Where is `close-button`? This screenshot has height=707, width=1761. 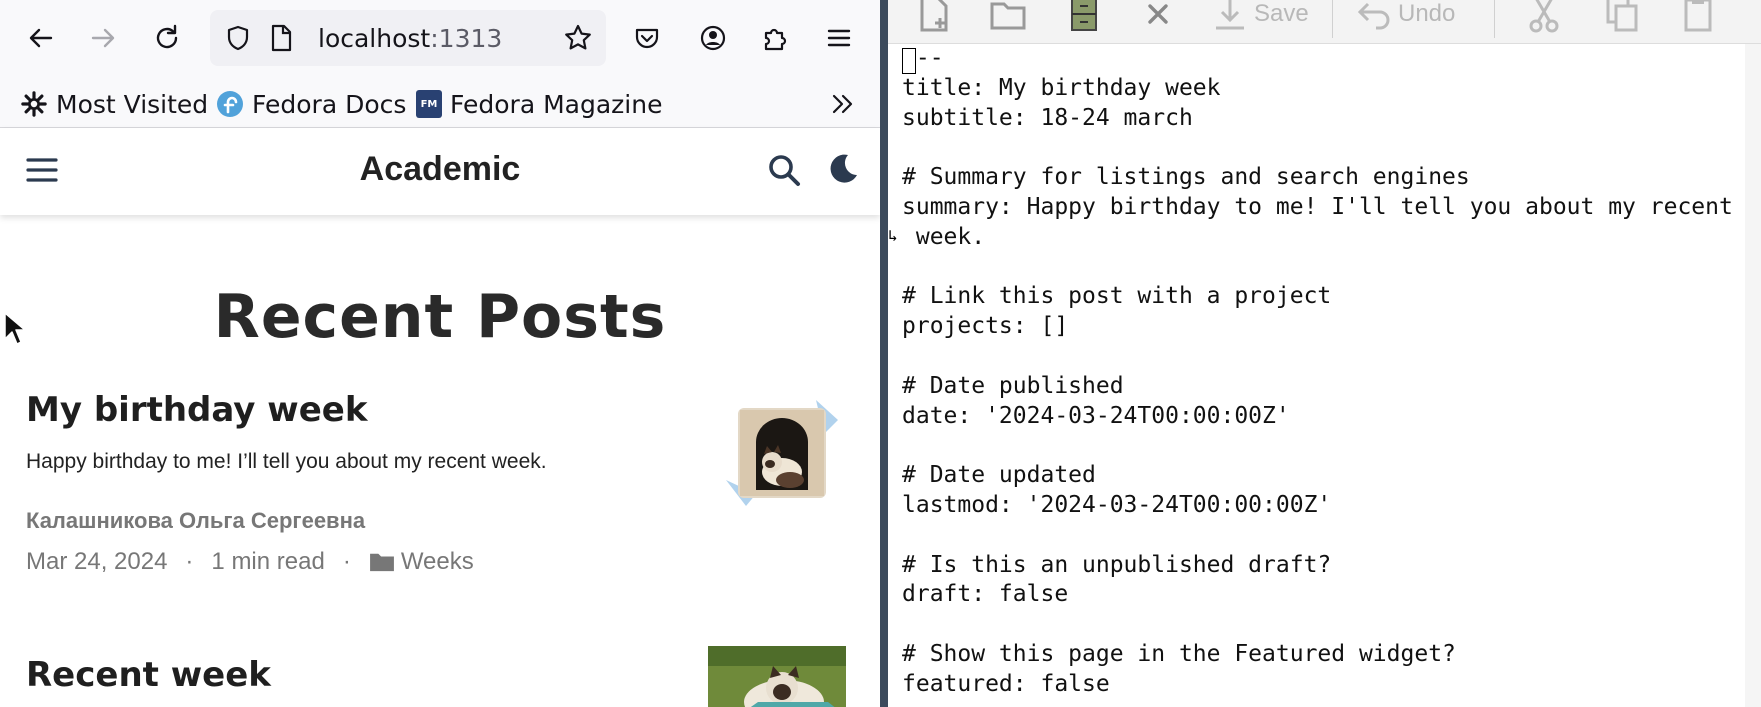
close-button is located at coordinates (1158, 18).